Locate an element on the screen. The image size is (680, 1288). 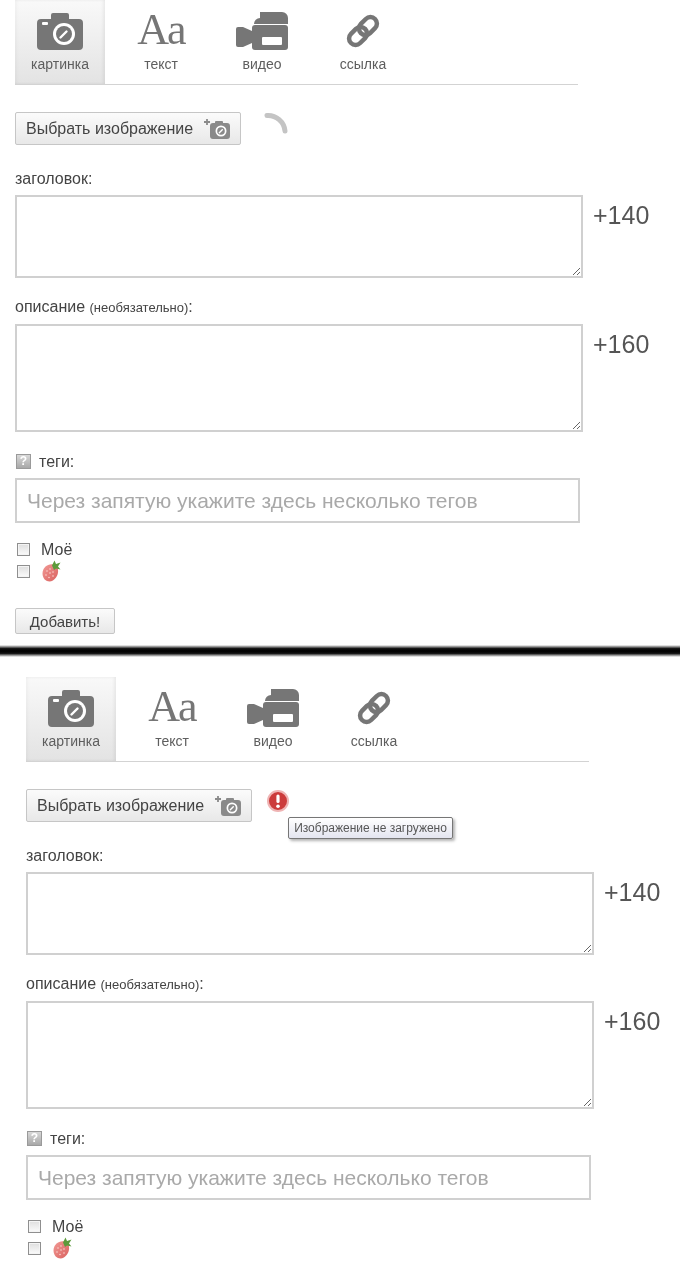
submit-button: Добавить! is located at coordinates (65, 621).